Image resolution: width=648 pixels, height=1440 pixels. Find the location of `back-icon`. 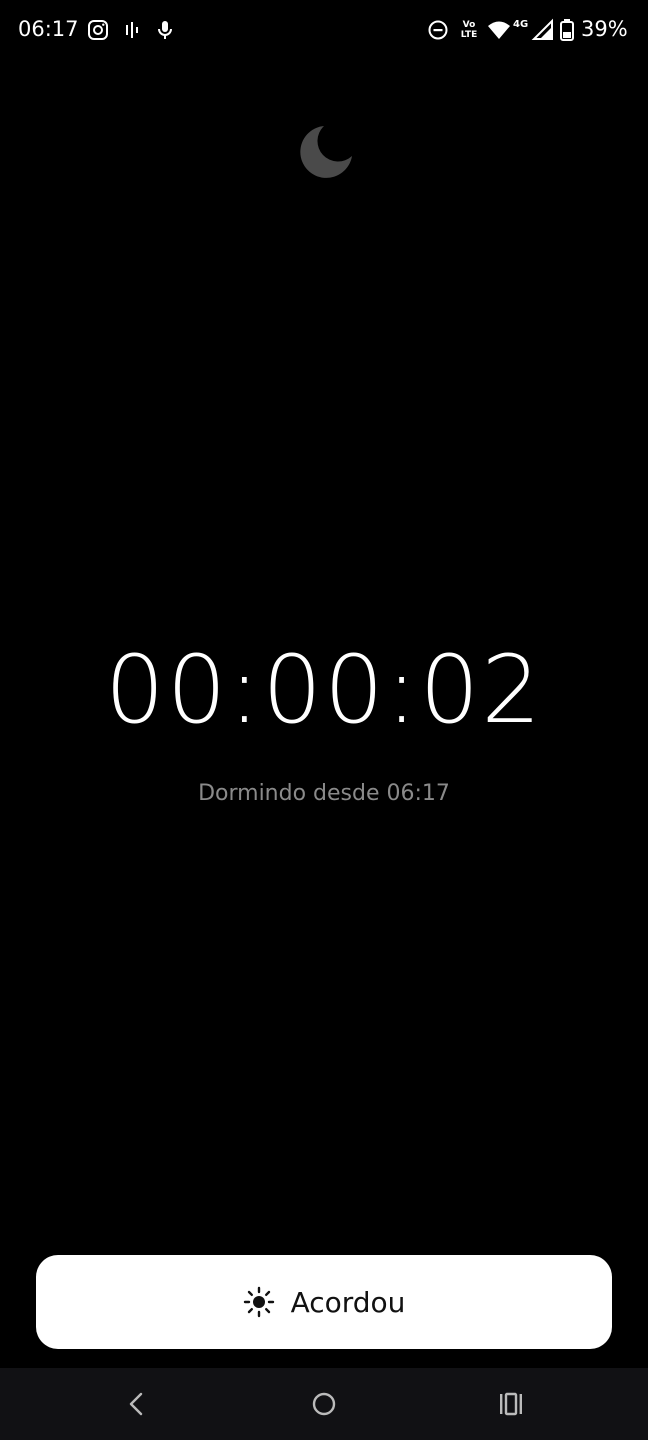

back-icon is located at coordinates (136, 1404).